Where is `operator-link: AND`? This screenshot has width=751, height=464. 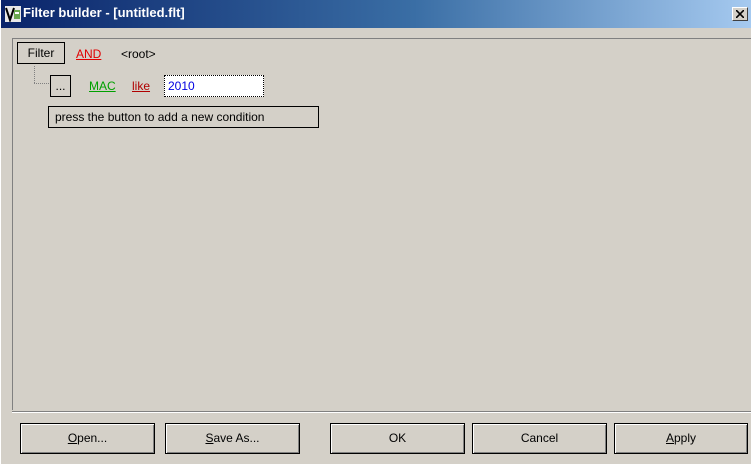 operator-link: AND is located at coordinates (88, 54).